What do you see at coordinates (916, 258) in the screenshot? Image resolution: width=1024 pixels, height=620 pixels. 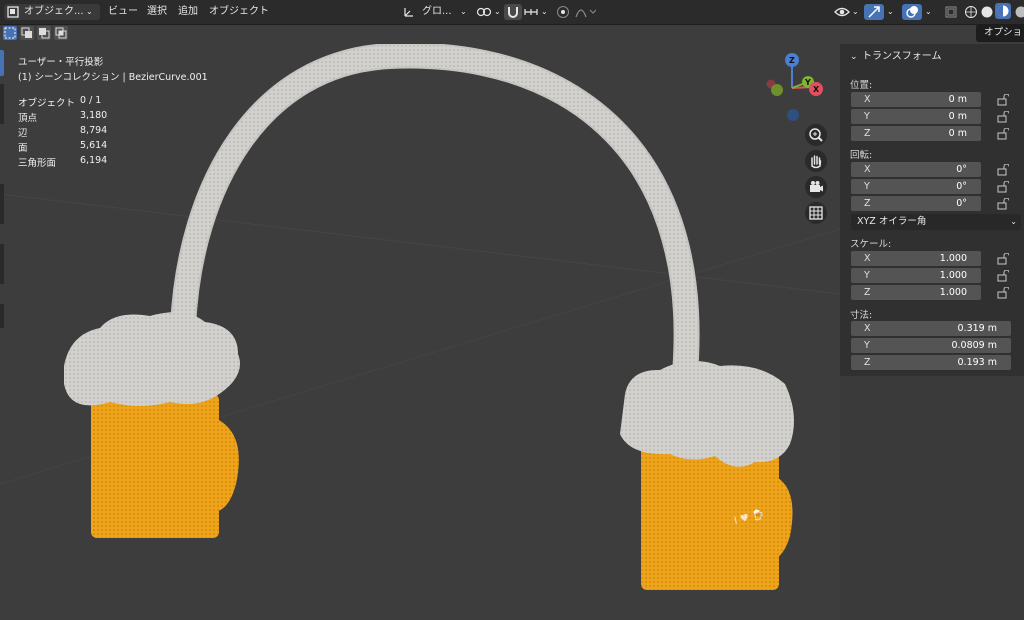 I see `scale-x-field: X 1.000` at bounding box center [916, 258].